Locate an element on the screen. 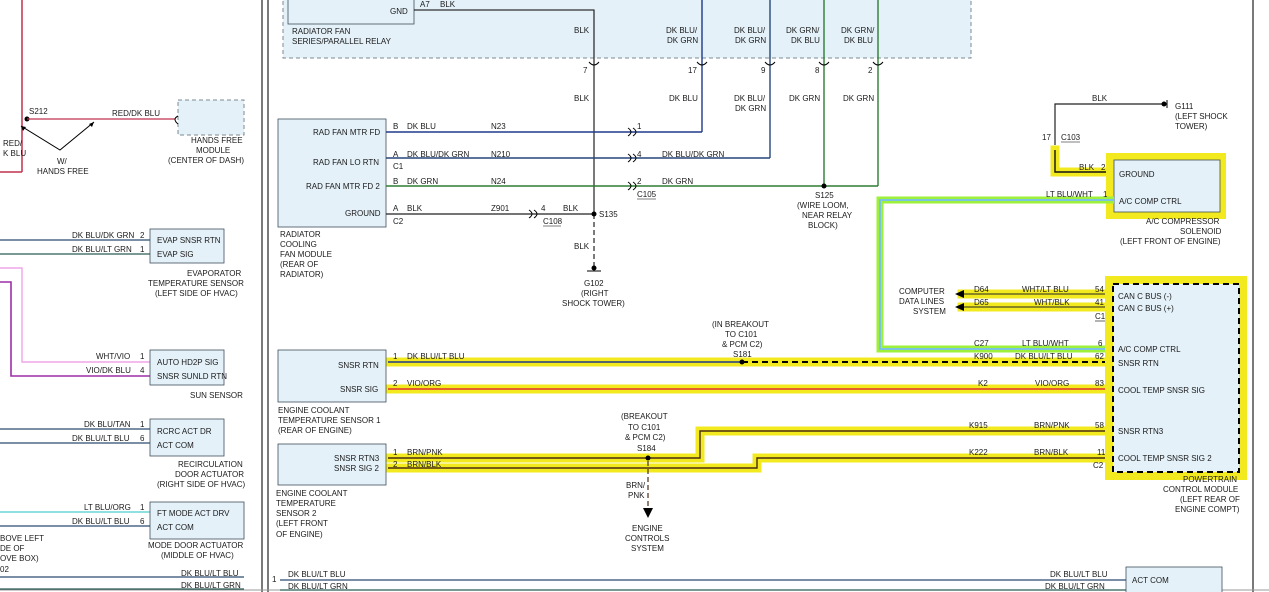 The image size is (1269, 592). sun-wire-1: WHT/VIO is located at coordinates (113, 356).